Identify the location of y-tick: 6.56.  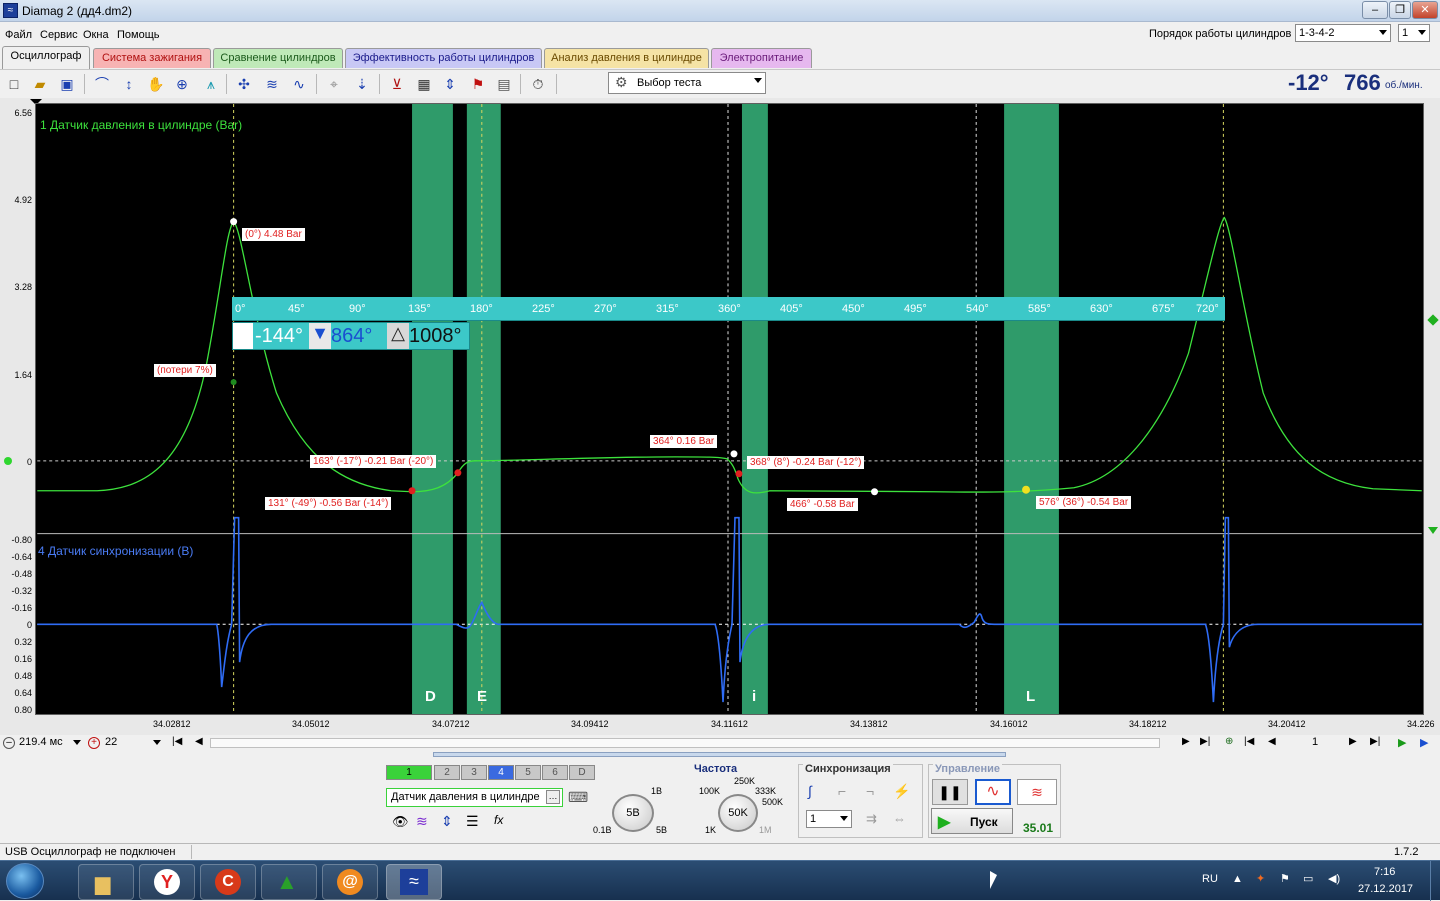
(23, 113).